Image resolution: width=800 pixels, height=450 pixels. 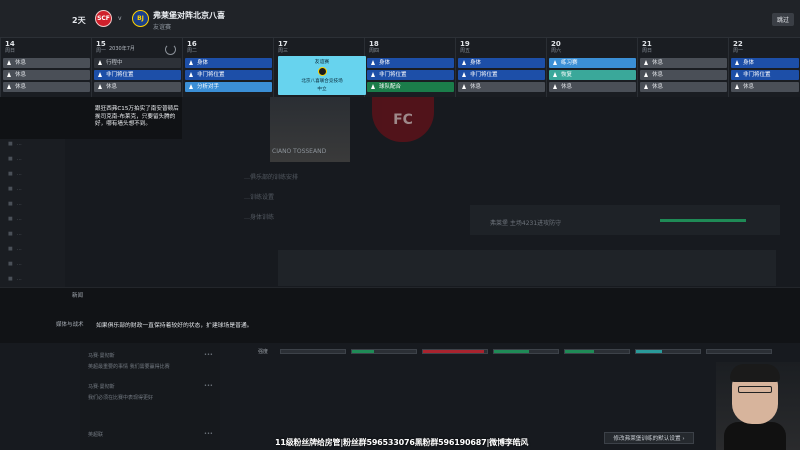 I want to click on calendar-day-18: 18 周四身体非门将位置球队配合, so click(x=409, y=67).